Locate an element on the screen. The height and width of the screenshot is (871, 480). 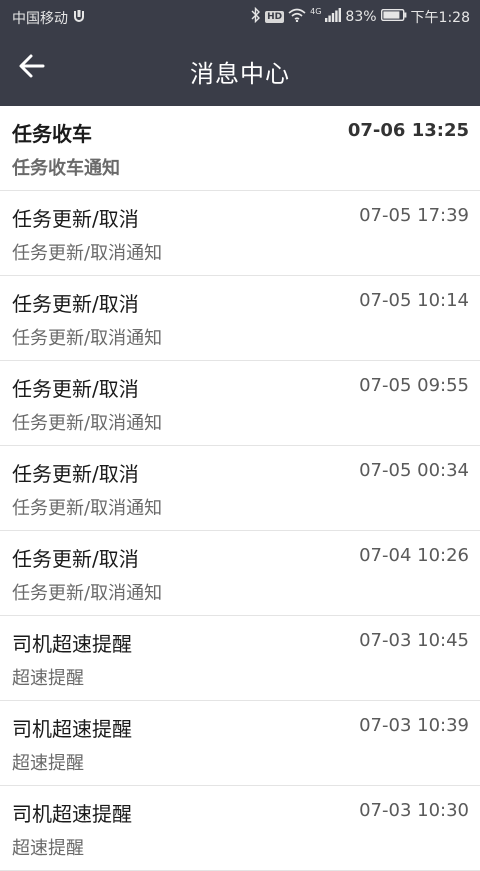
list-item: 任务更新/取消任务更新/取消通知 07-05 10:14 is located at coordinates (240, 318).